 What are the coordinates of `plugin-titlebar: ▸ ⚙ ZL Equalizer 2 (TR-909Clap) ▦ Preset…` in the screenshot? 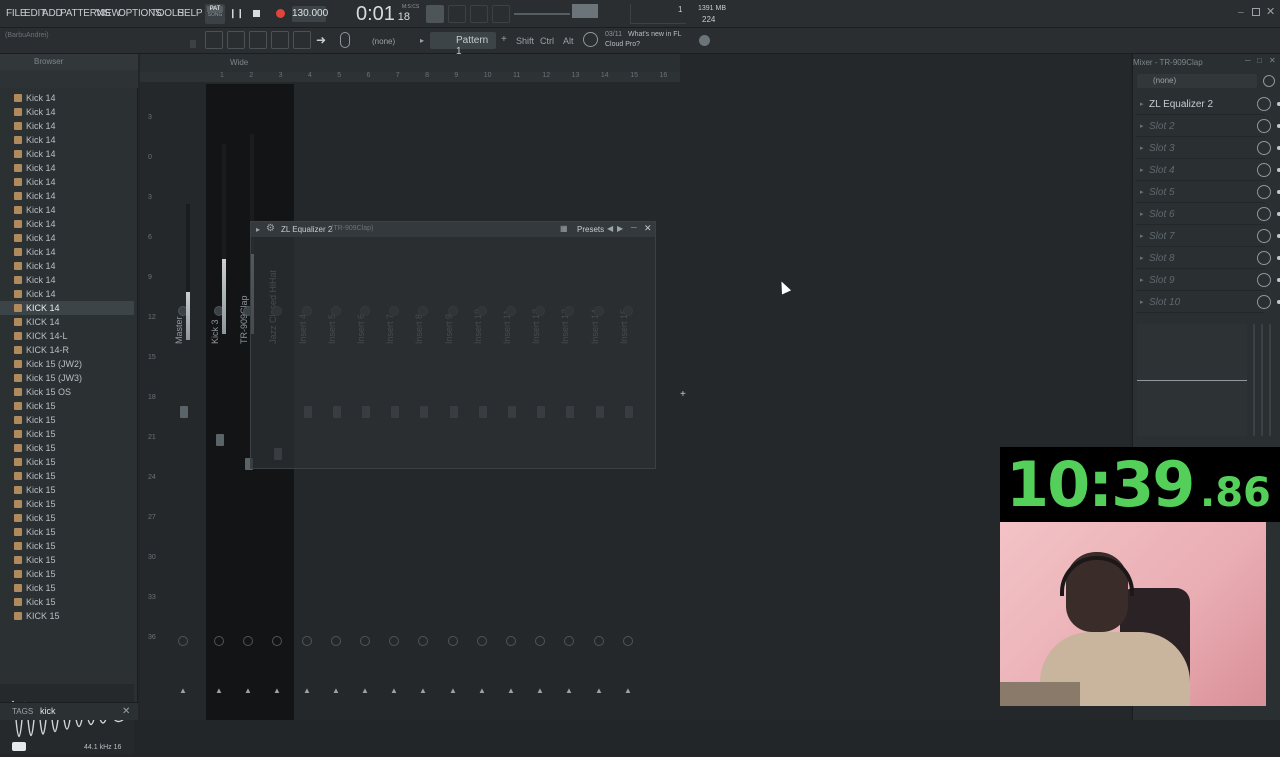 It's located at (453, 229).